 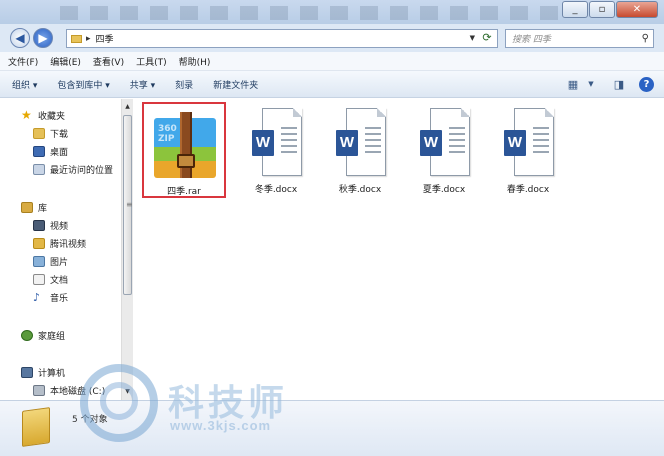 I want to click on menu-help: 帮助(H), so click(x=195, y=61).